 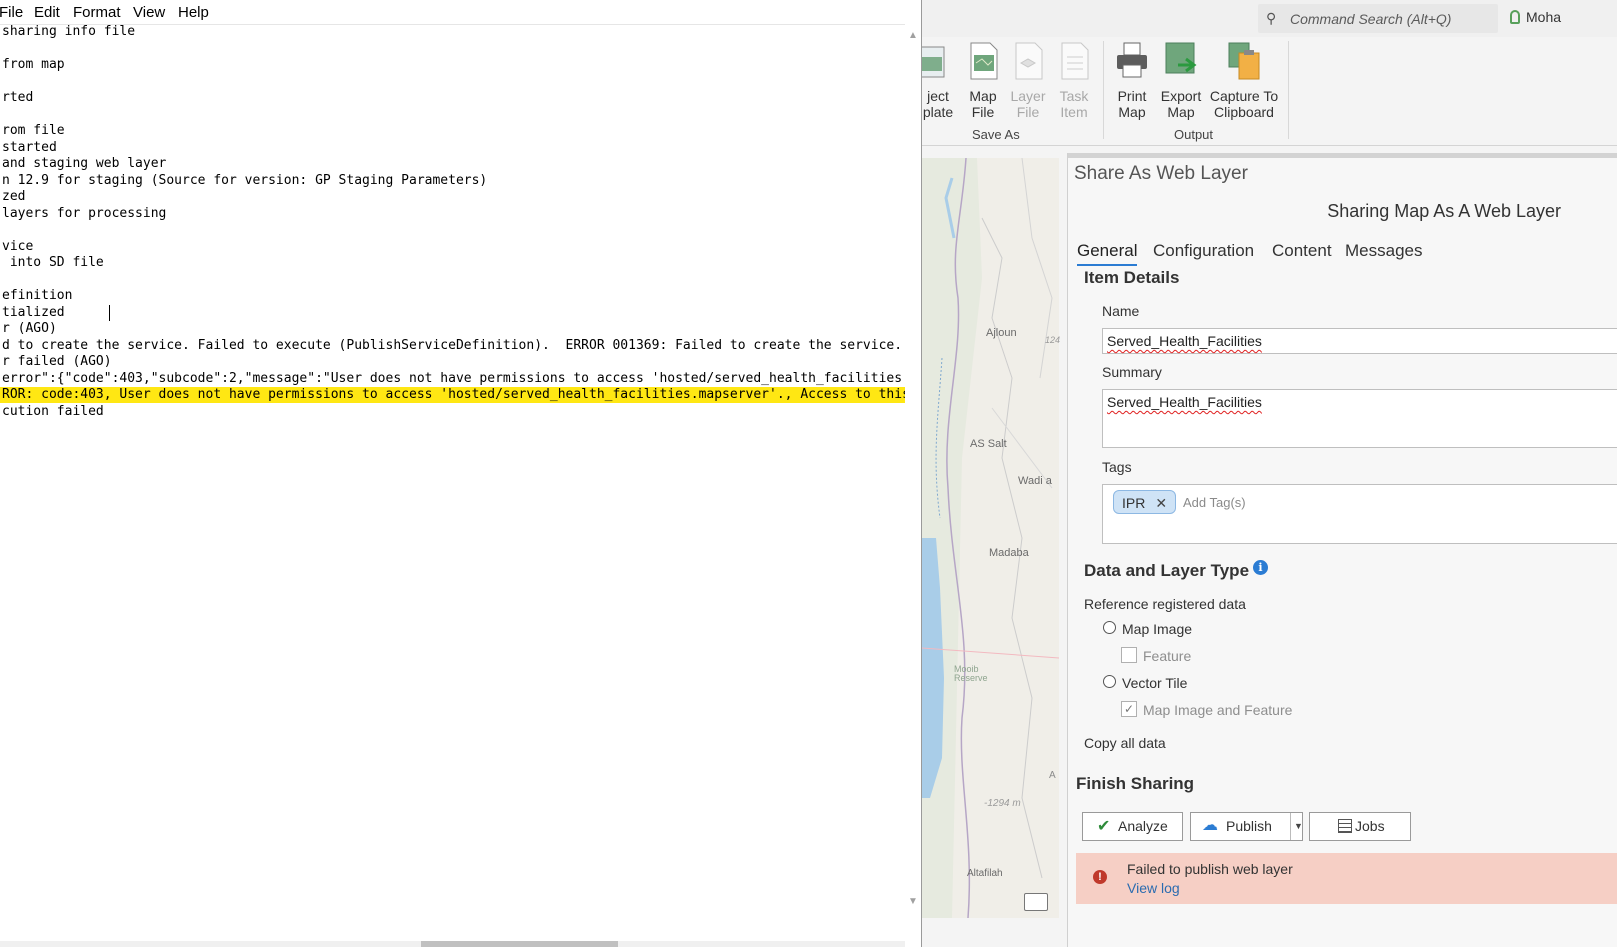 What do you see at coordinates (1218, 710) in the screenshot?
I see `map-image-feature-label: Map Image and Feature` at bounding box center [1218, 710].